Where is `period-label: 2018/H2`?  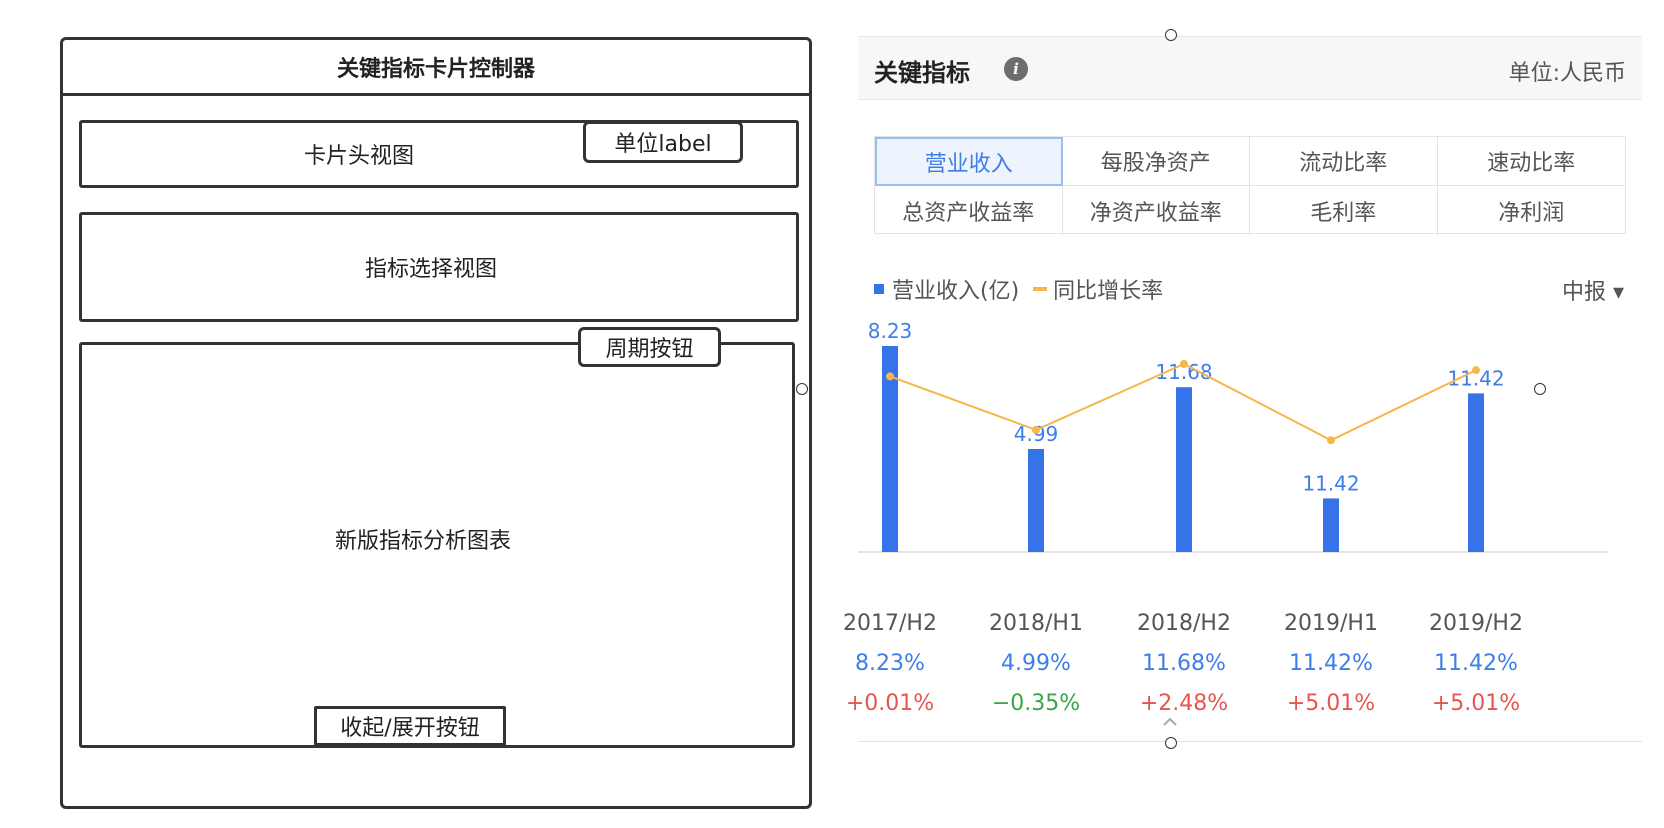 period-label: 2018/H2 is located at coordinates (1184, 623).